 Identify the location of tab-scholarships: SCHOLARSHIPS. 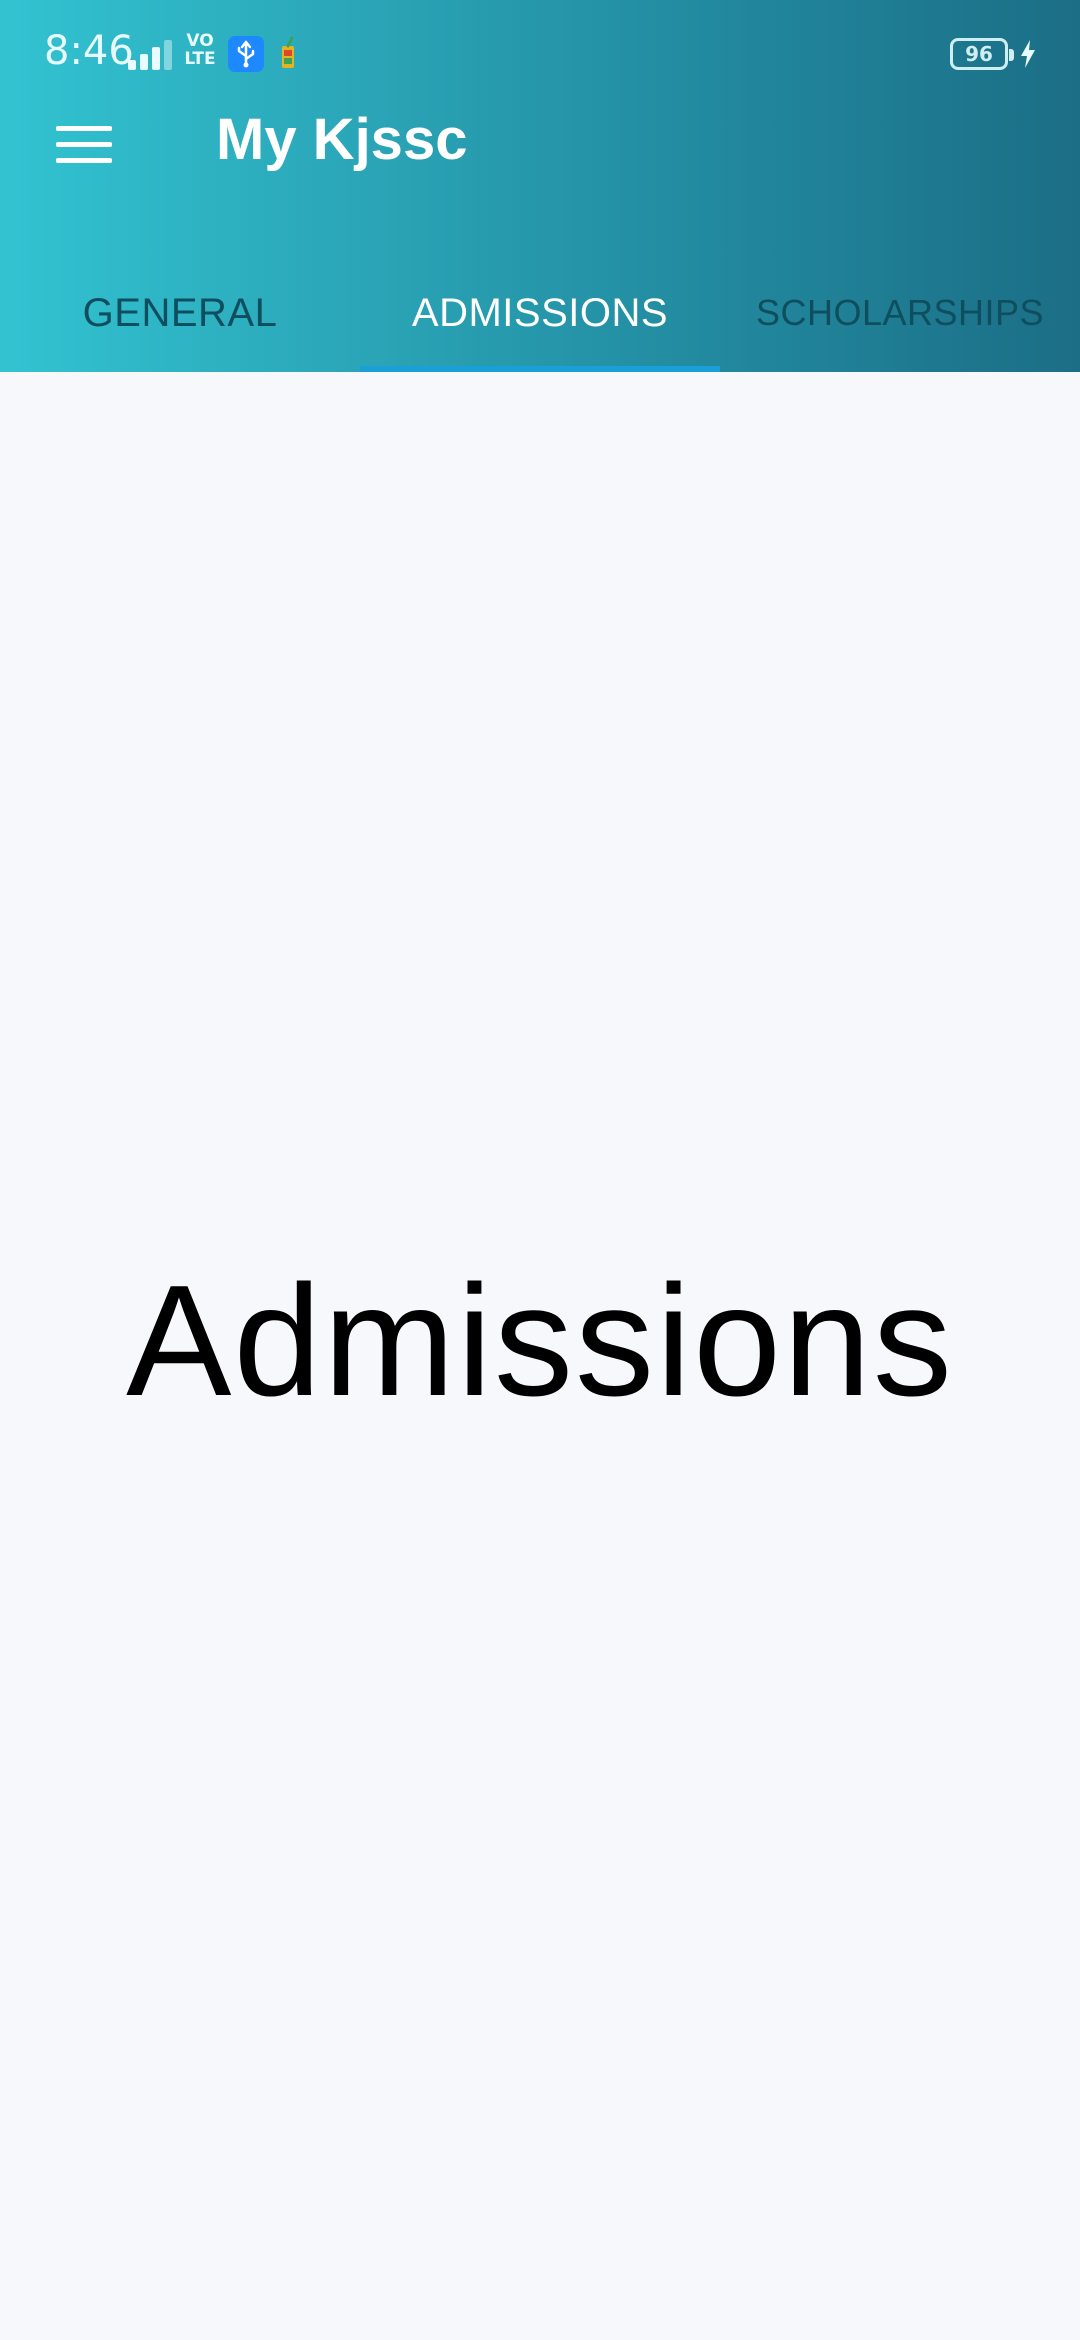
(900, 313).